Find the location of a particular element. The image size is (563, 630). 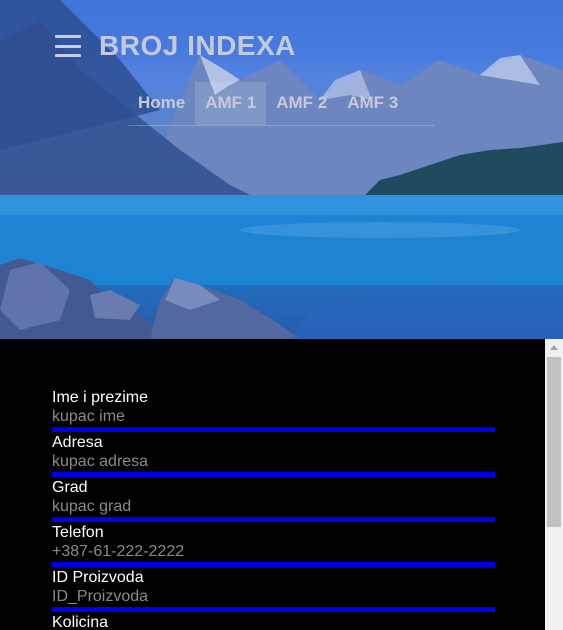

field-grad: Grad is located at coordinates (273, 500).